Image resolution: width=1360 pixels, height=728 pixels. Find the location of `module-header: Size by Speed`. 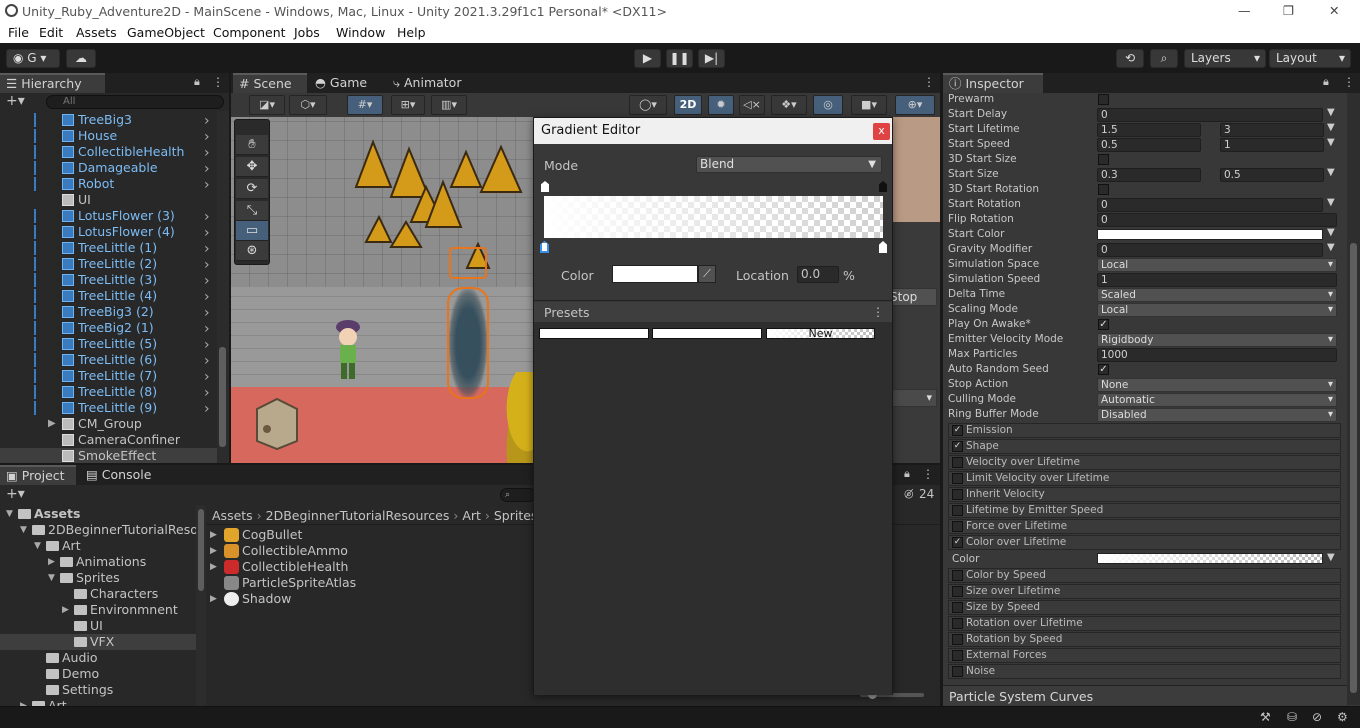

module-header: Size by Speed is located at coordinates (1144, 607).